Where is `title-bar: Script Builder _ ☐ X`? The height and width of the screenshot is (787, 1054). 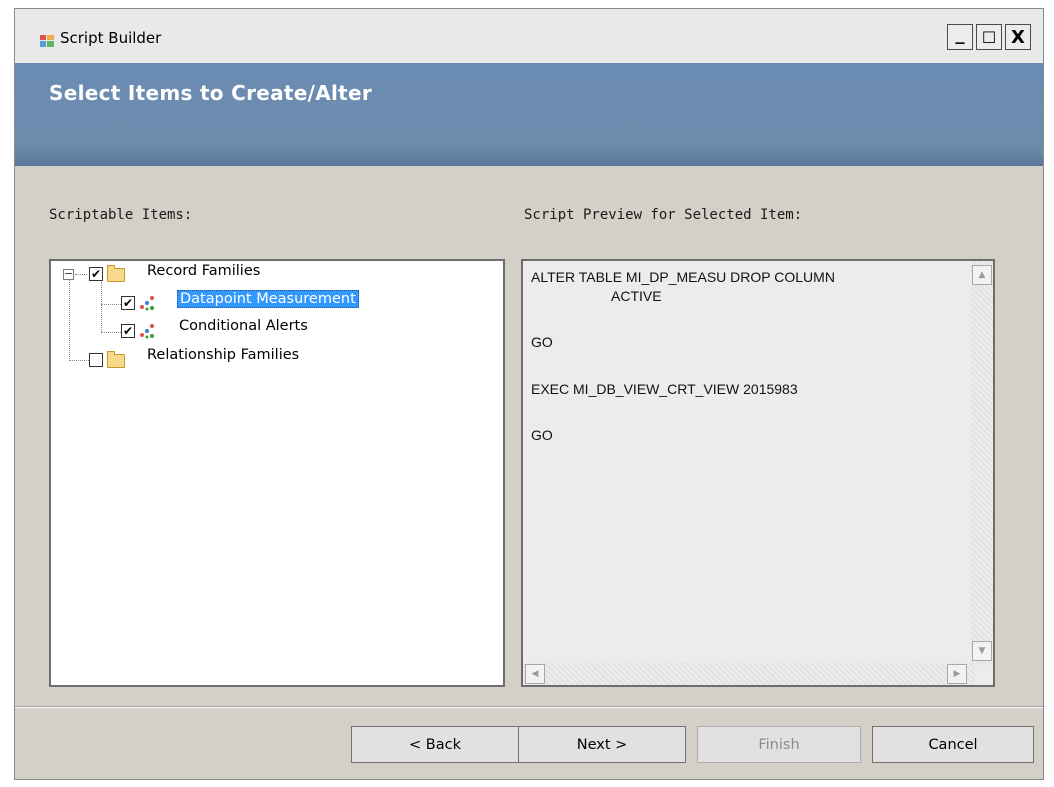 title-bar: Script Builder _ ☐ X is located at coordinates (529, 36).